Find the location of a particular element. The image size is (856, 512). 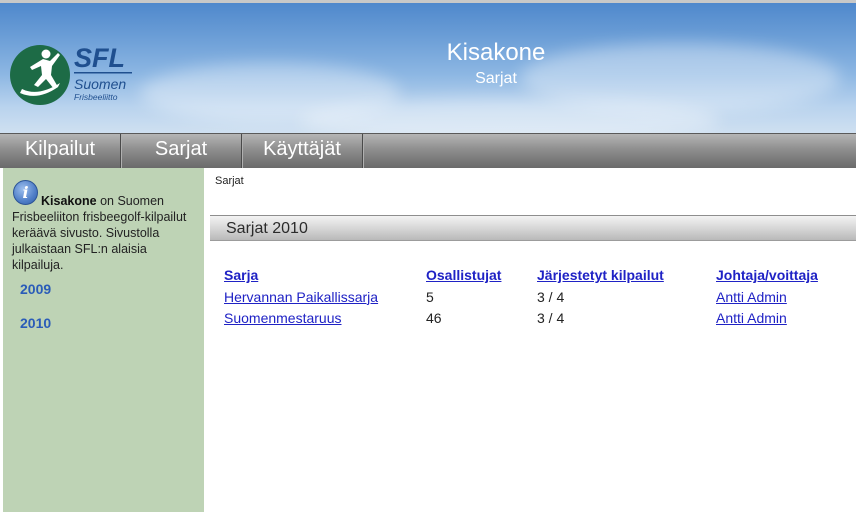

title-block: Kisakone Sarjat is located at coordinates (496, 64).